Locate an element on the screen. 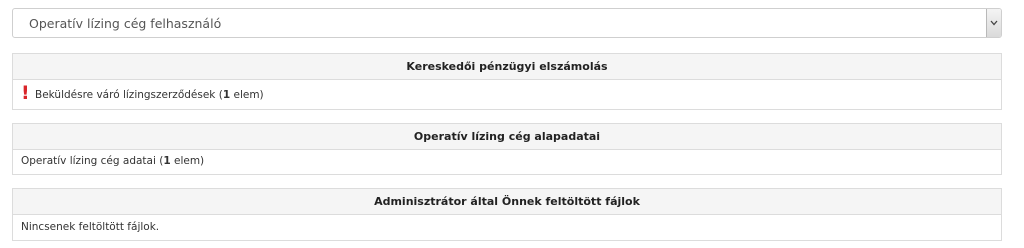 The image size is (1024, 248). role-select-toggle is located at coordinates (993, 23).